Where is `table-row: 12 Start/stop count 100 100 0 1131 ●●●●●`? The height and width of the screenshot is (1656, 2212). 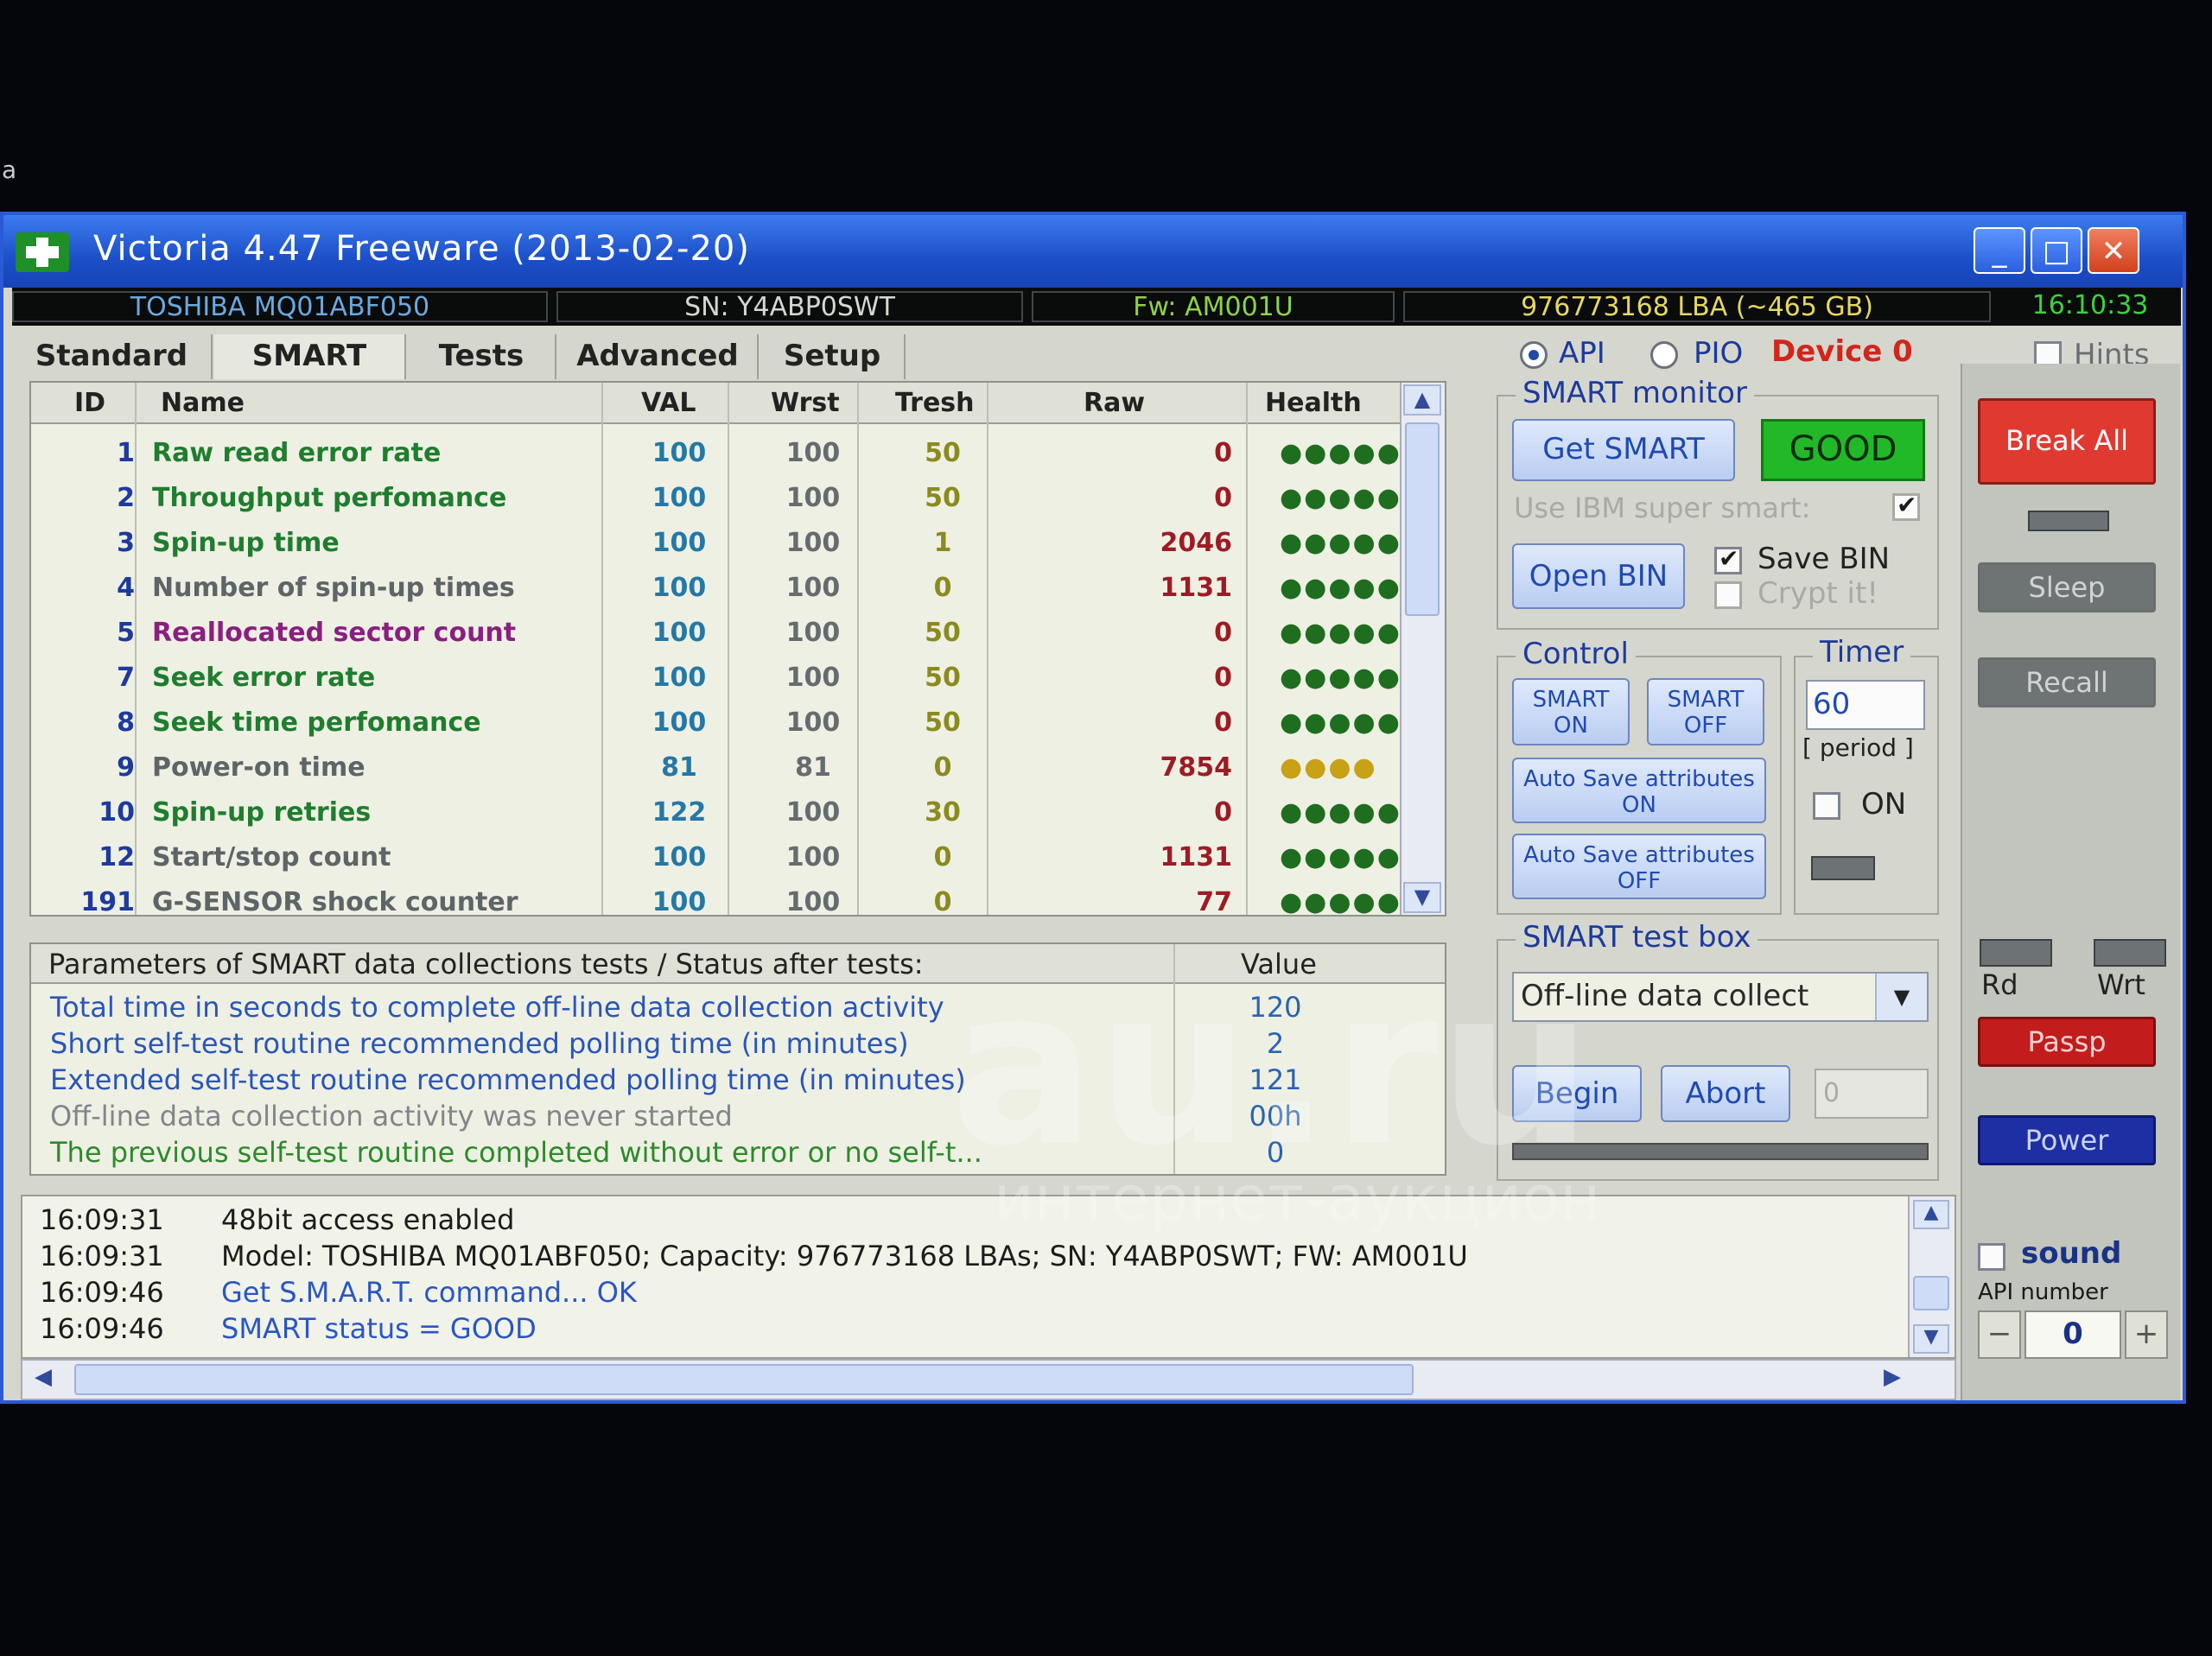
table-row: 12 Start/stop count 100 100 0 1131 ●●●●● is located at coordinates (722, 856).